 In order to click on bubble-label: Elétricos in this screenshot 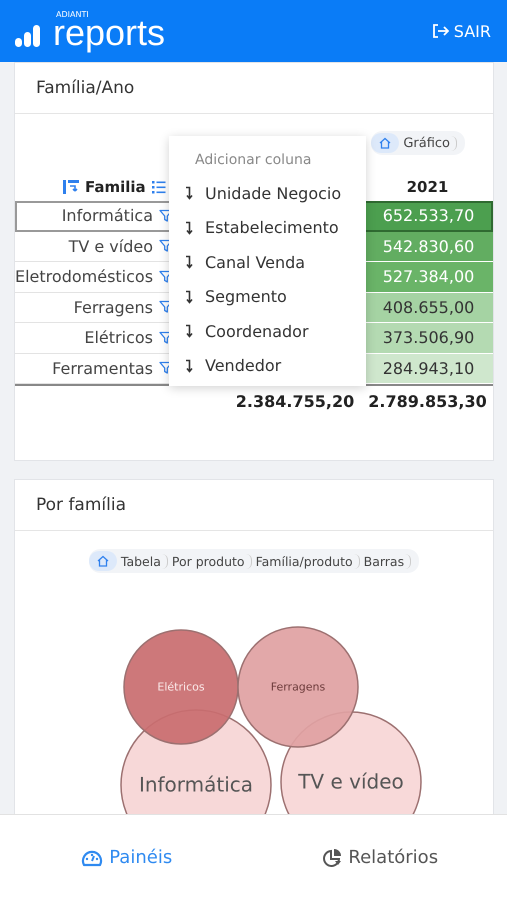, I will do `click(181, 687)`.